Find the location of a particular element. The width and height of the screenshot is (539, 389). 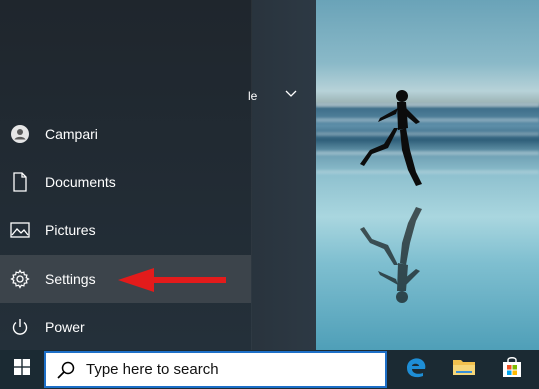

windows-logo-icon is located at coordinates (22, 369).